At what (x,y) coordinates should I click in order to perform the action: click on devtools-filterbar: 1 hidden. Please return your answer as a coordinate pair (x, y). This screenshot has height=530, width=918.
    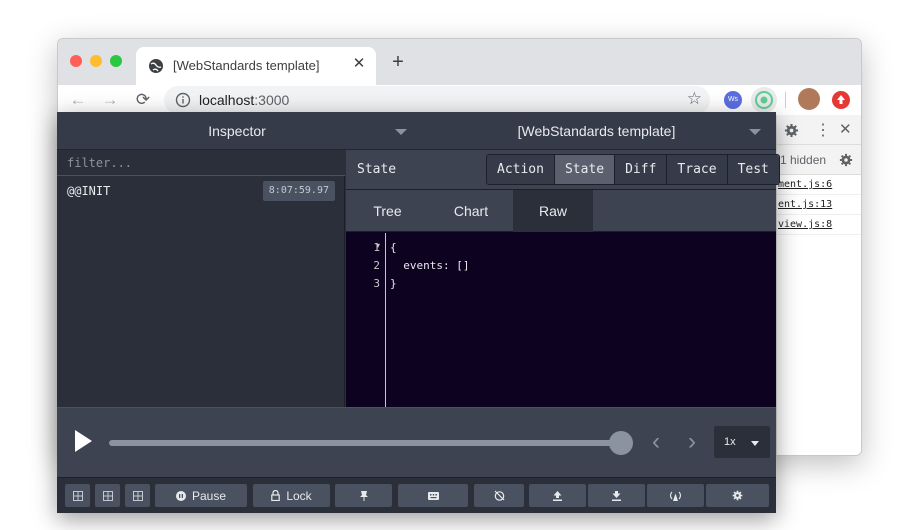
    Looking at the image, I should click on (819, 160).